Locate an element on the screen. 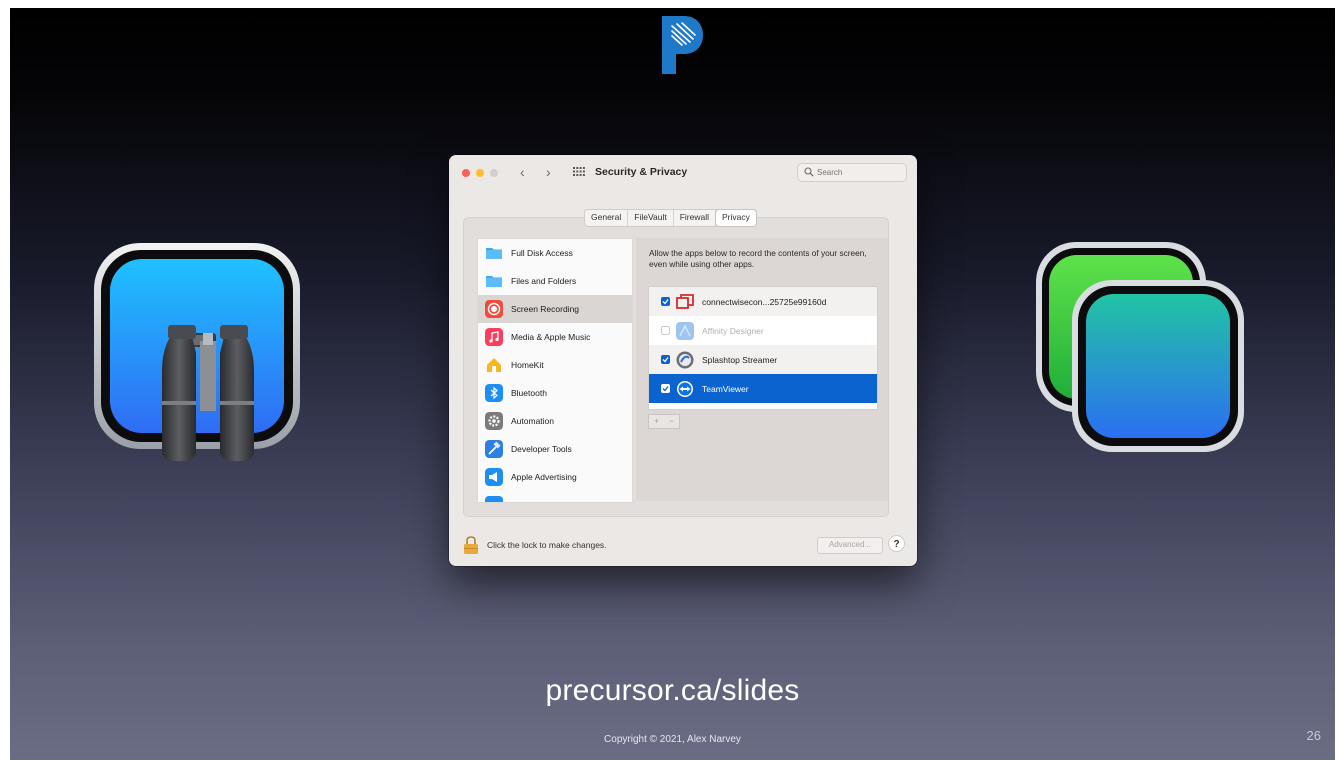 This screenshot has width=1339, height=762. window-title: Security & Privacy is located at coordinates (641, 172).